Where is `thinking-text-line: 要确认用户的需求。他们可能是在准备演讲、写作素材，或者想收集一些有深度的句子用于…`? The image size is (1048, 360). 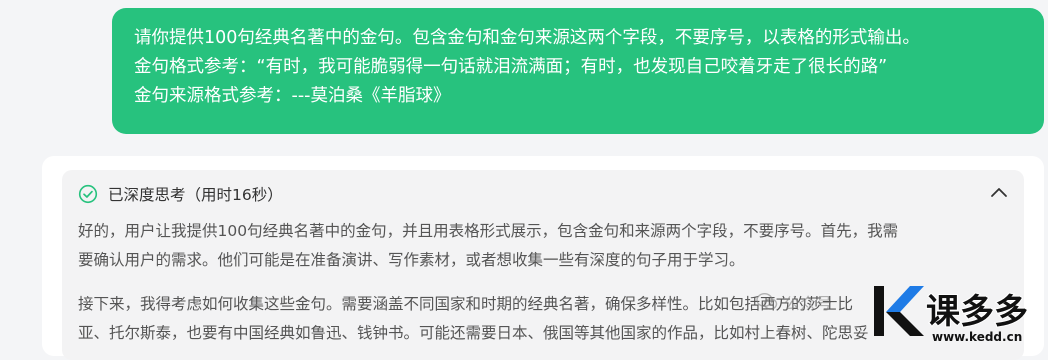 thinking-text-line: 要确认用户的需求。他们可能是在准备演讲、写作素材，或者想收集一些有深度的句子用于… is located at coordinates (411, 260).